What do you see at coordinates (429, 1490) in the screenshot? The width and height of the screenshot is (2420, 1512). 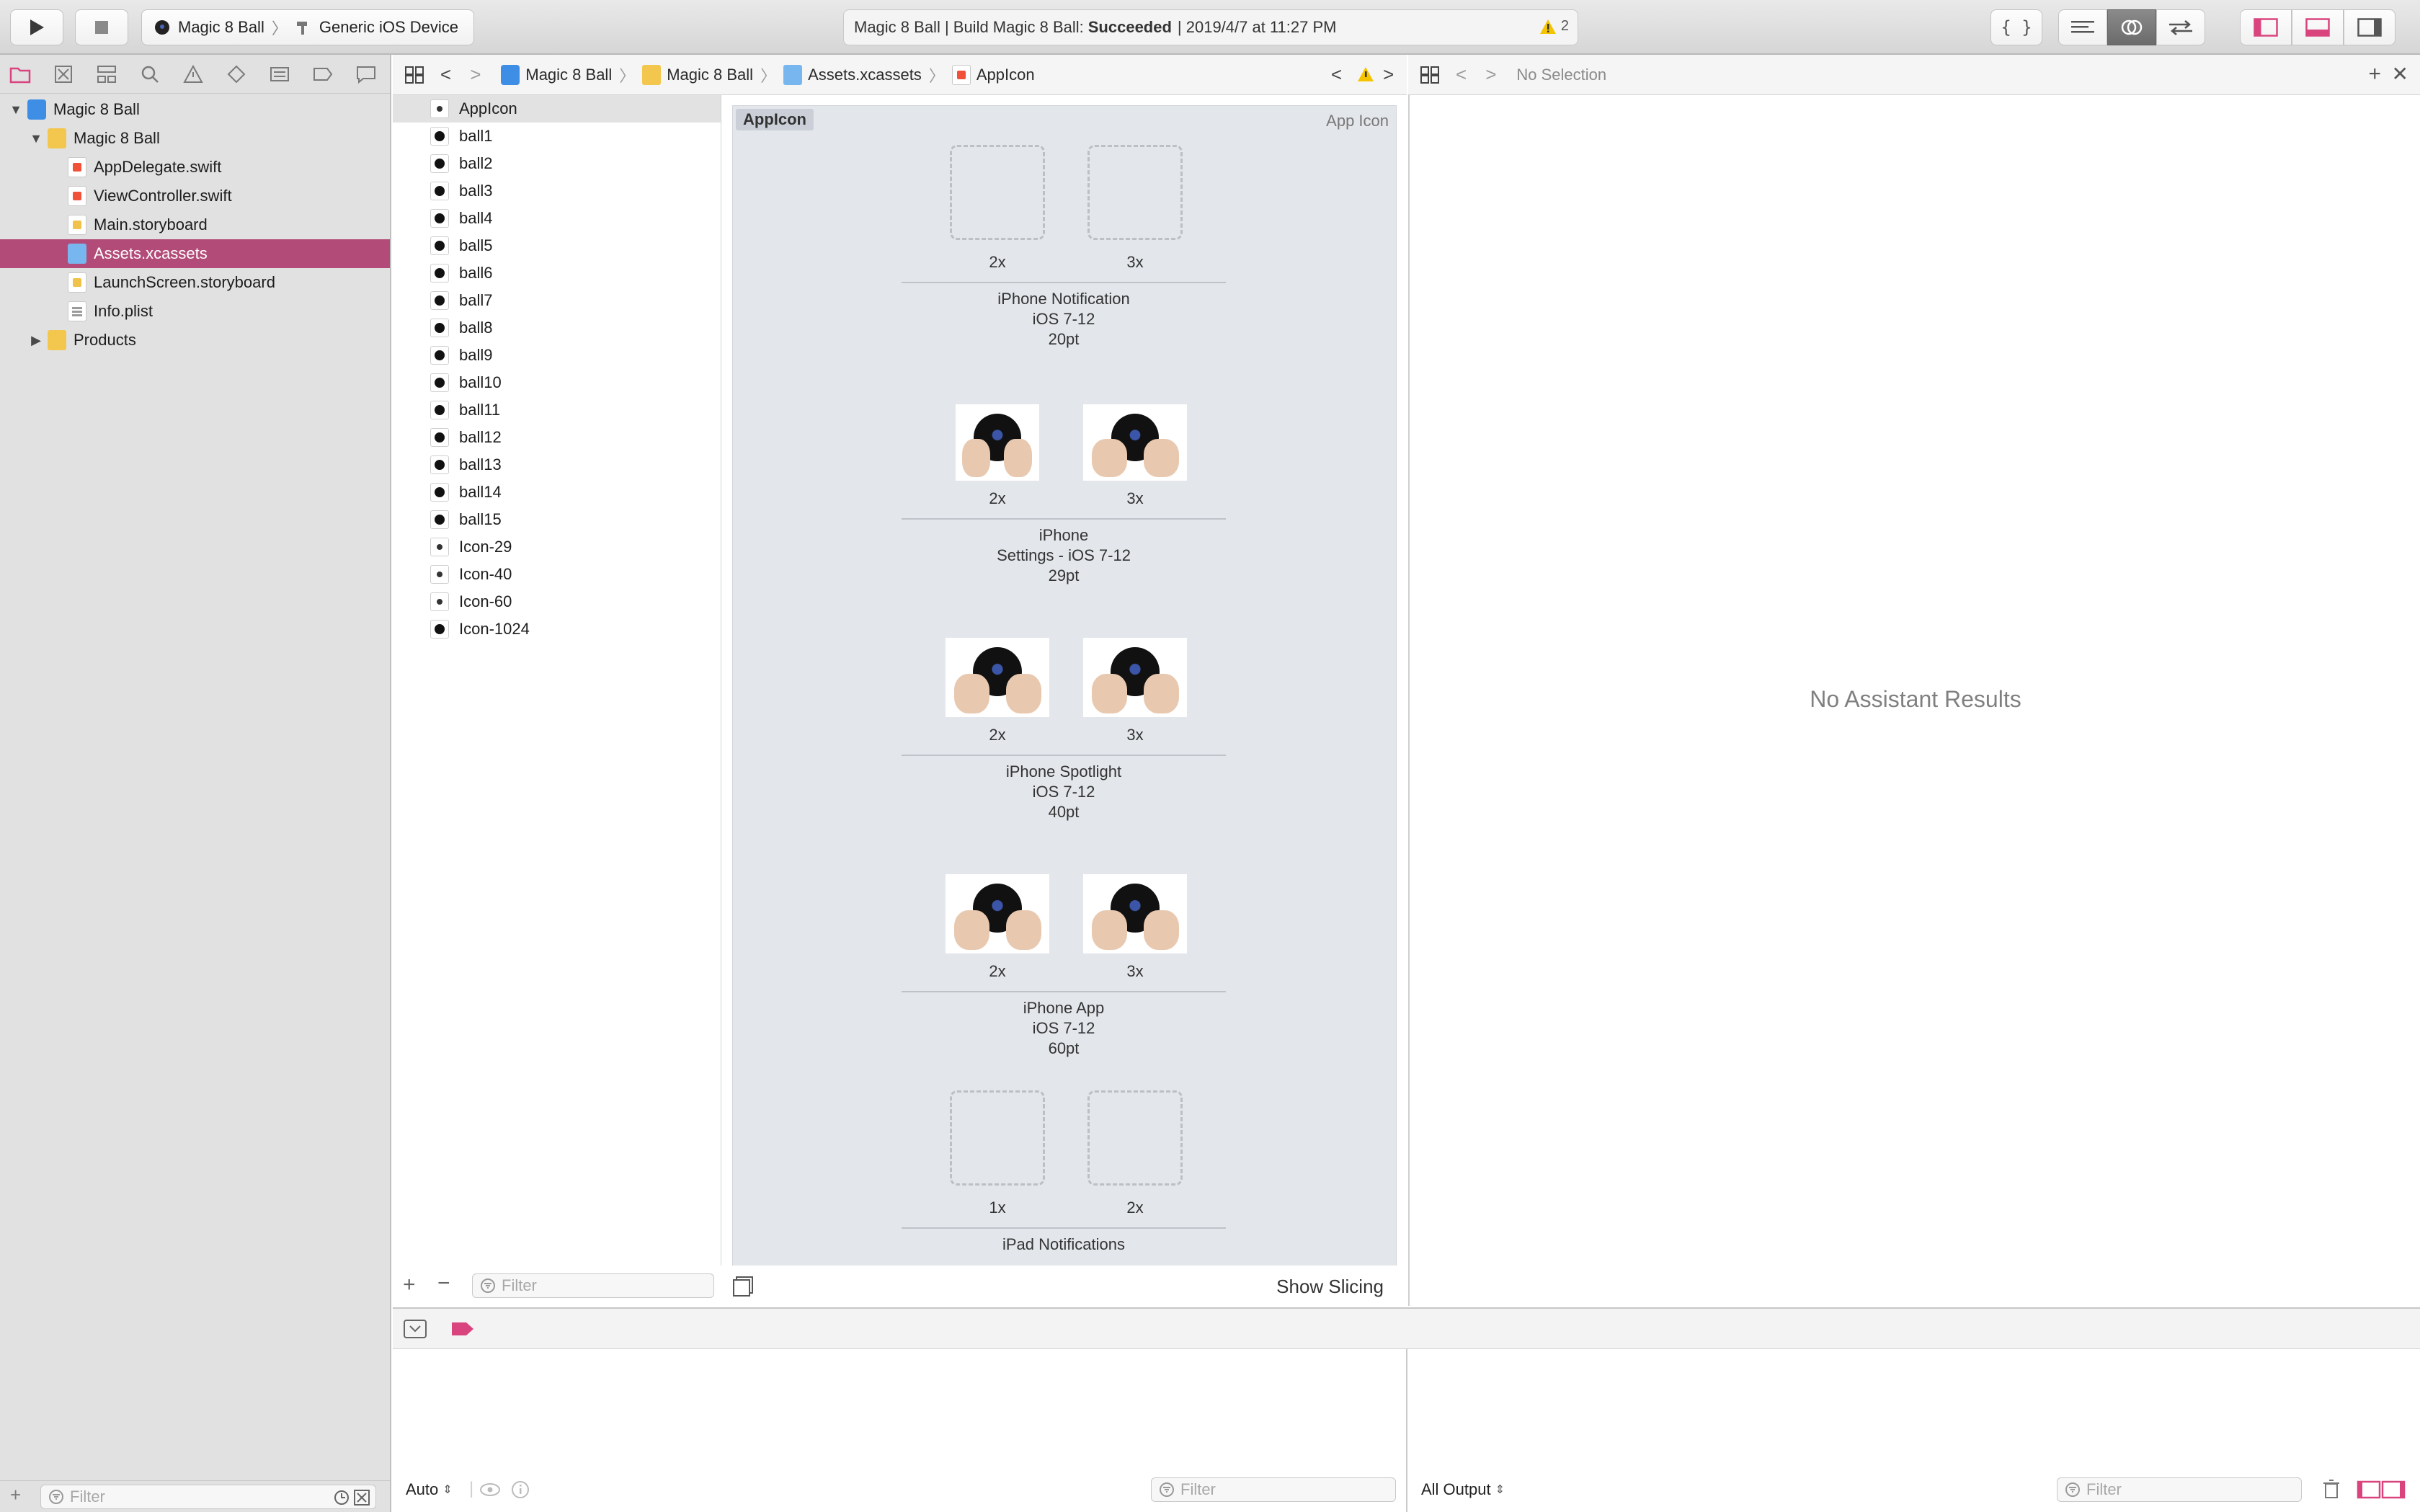 I see `variables-scope-selector: Auto ⇕` at bounding box center [429, 1490].